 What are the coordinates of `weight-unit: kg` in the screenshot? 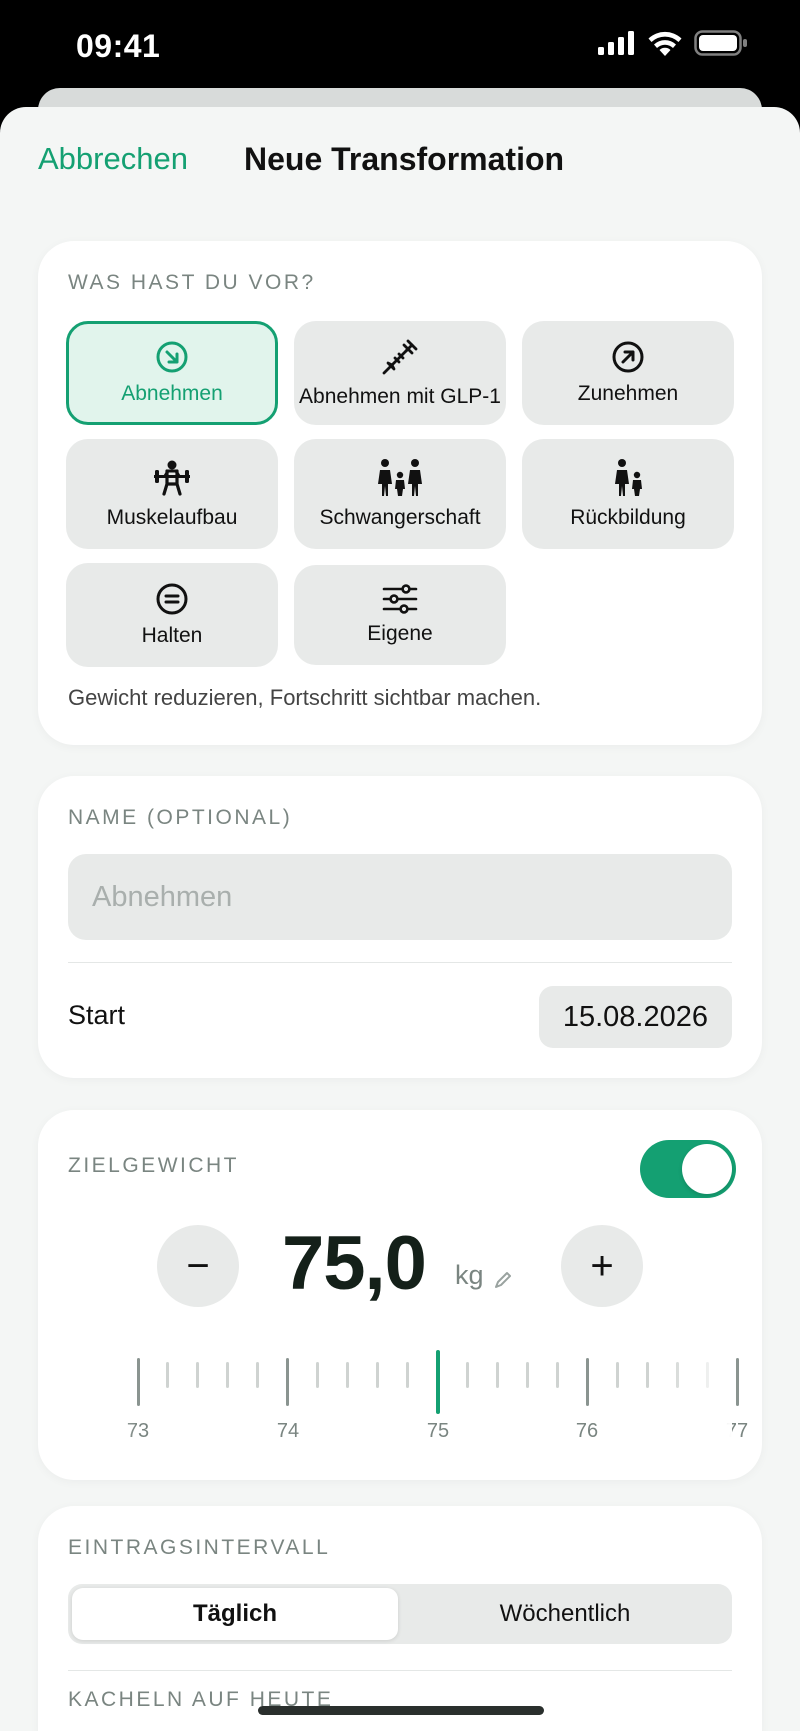 It's located at (469, 1275).